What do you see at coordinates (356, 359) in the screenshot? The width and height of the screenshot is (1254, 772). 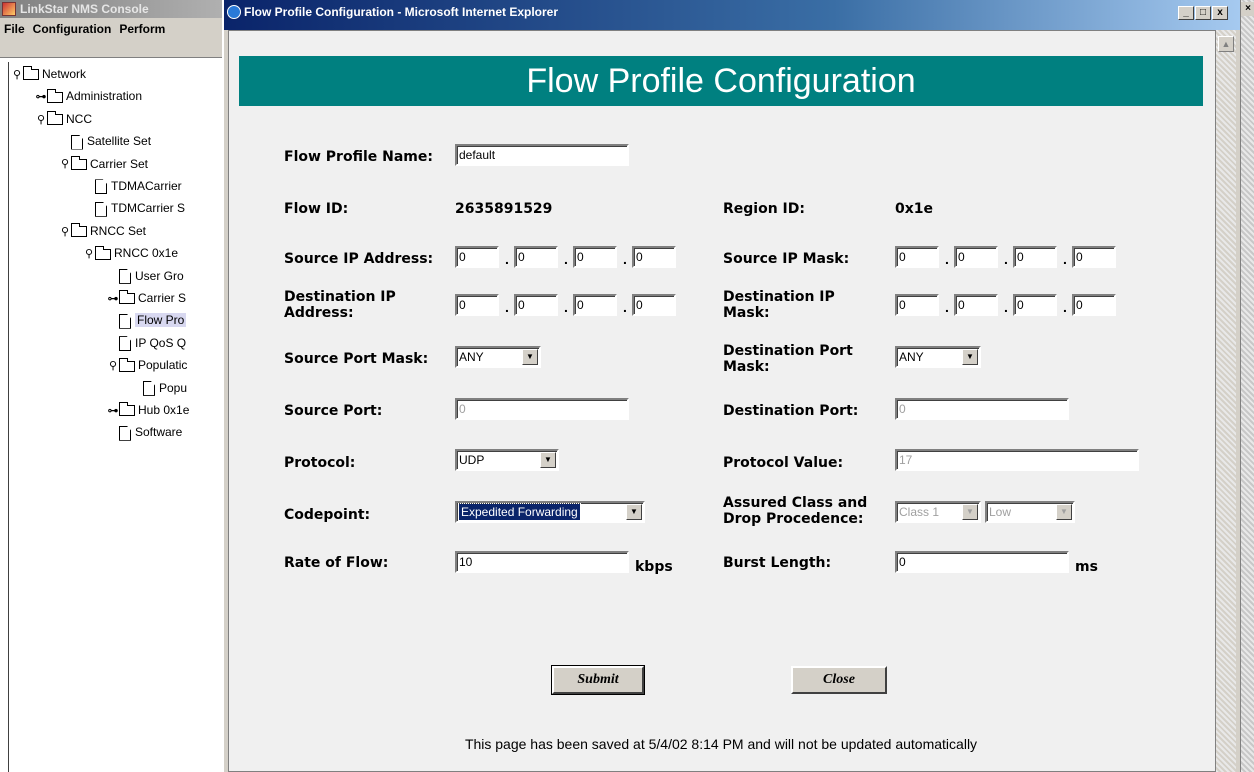 I see `src-port-mask-label: Source Port Mask:` at bounding box center [356, 359].